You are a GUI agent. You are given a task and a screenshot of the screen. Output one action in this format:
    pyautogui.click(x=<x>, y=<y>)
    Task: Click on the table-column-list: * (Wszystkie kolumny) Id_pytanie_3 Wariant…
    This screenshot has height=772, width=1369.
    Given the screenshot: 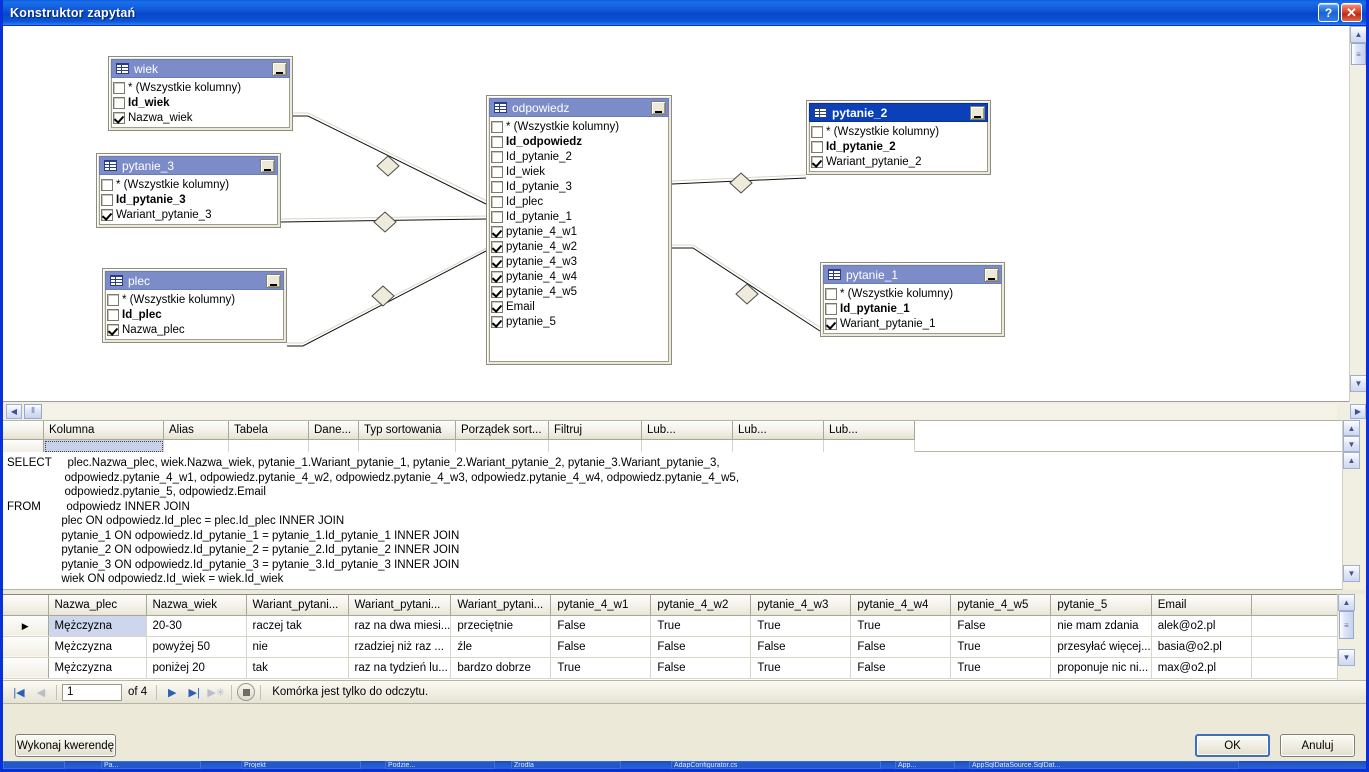 What is the action you would take?
    pyautogui.click(x=188, y=200)
    